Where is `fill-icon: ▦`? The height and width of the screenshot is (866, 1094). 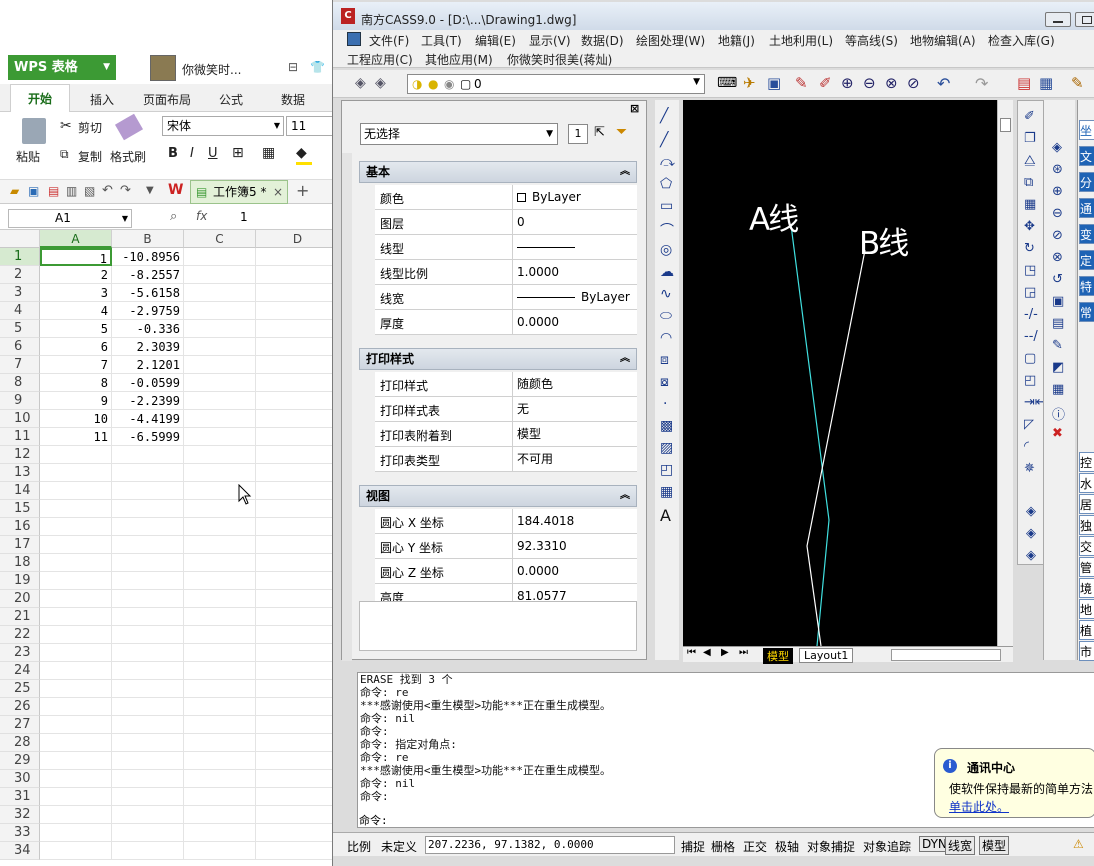 fill-icon: ▦ is located at coordinates (268, 153).